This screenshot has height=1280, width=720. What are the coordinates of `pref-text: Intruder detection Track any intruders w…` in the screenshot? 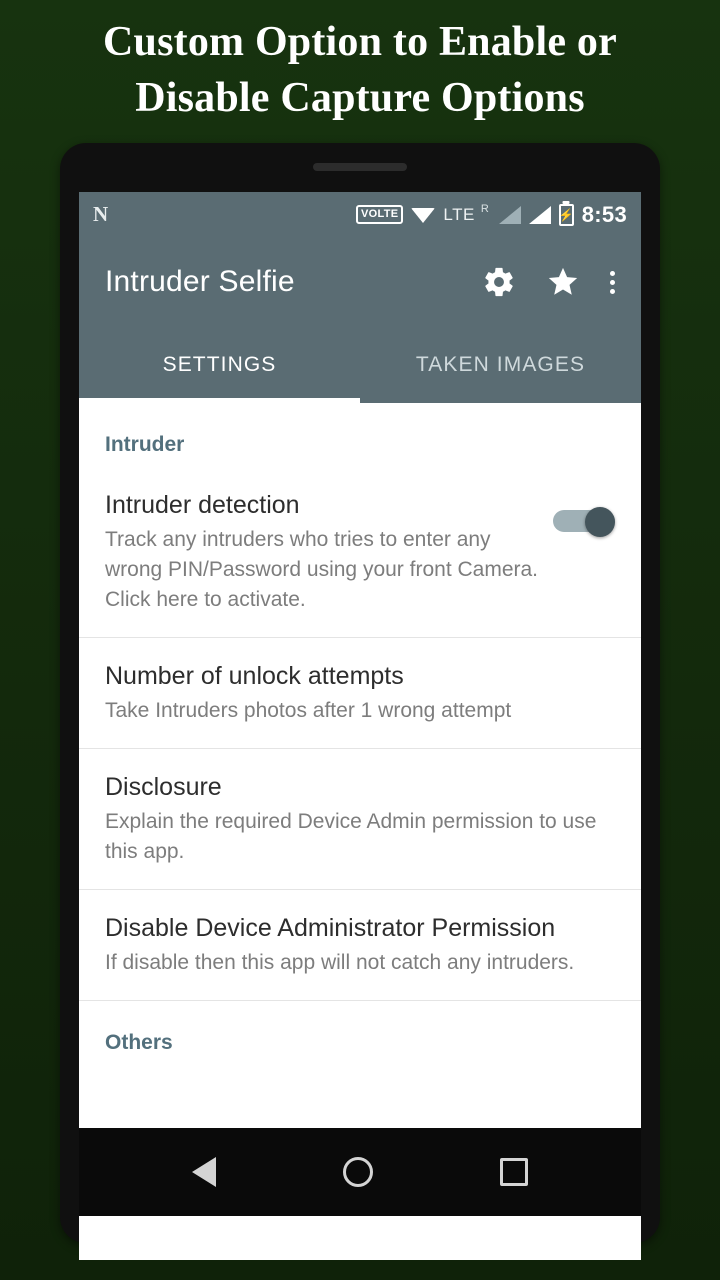 It's located at (329, 552).